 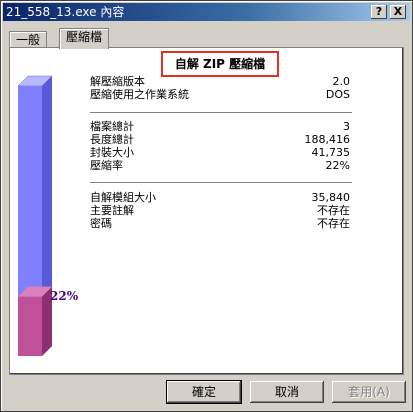 I want to click on apply-button-label: 套用(A), so click(x=369, y=392).